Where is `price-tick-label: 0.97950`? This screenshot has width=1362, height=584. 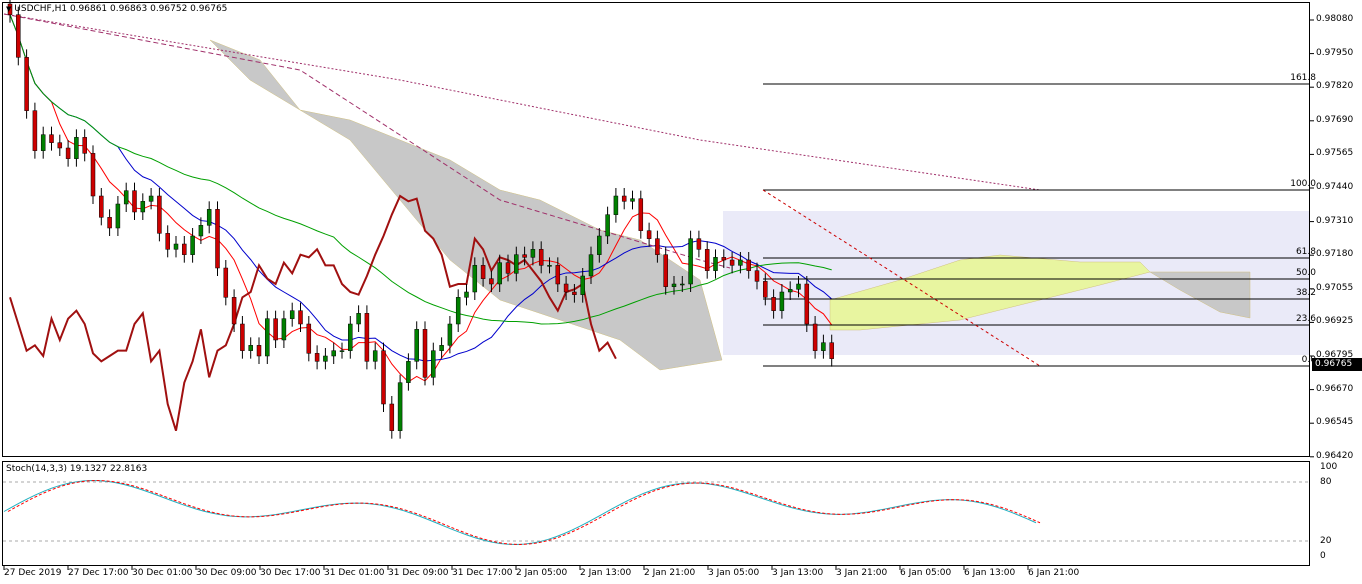
price-tick-label: 0.97950 is located at coordinates (1335, 52).